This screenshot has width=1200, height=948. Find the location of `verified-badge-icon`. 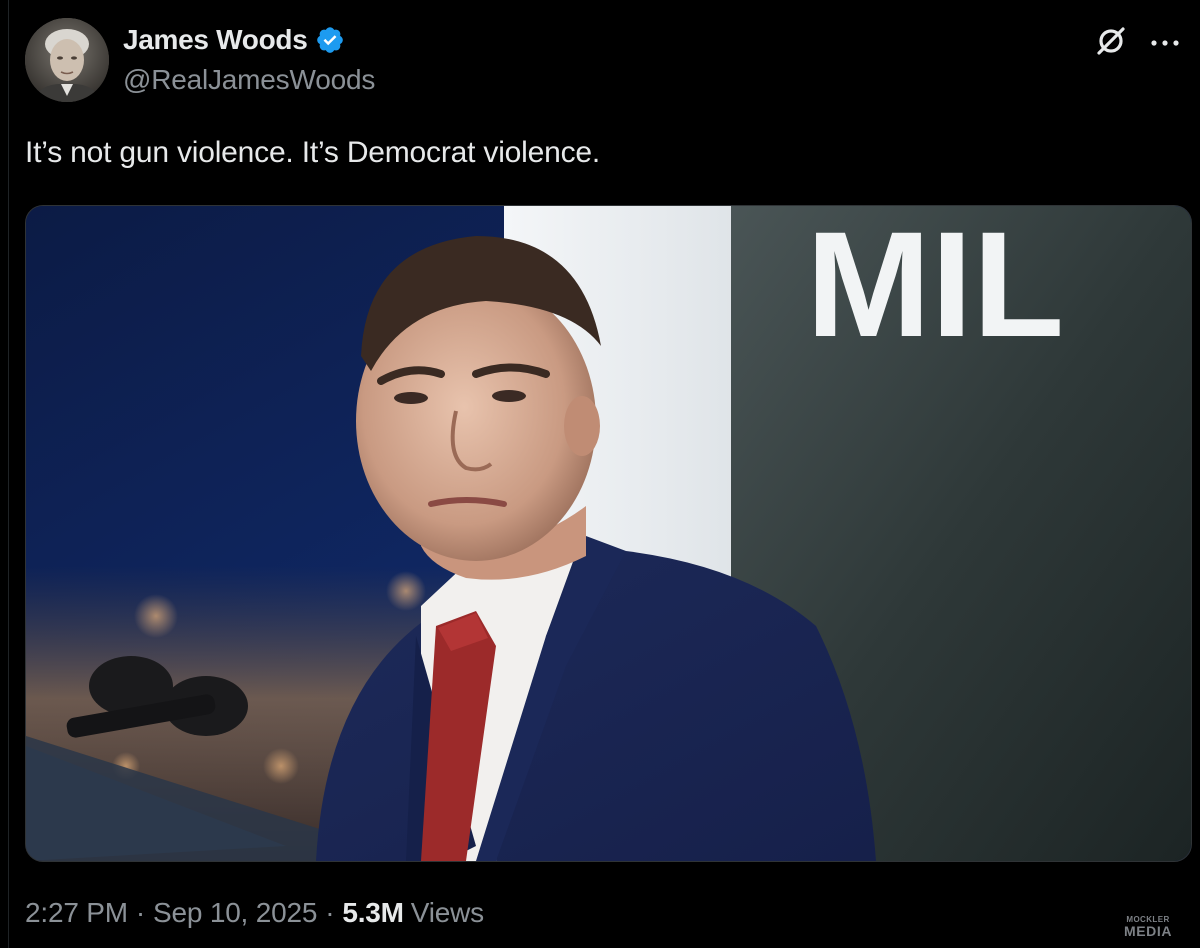

verified-badge-icon is located at coordinates (330, 40).